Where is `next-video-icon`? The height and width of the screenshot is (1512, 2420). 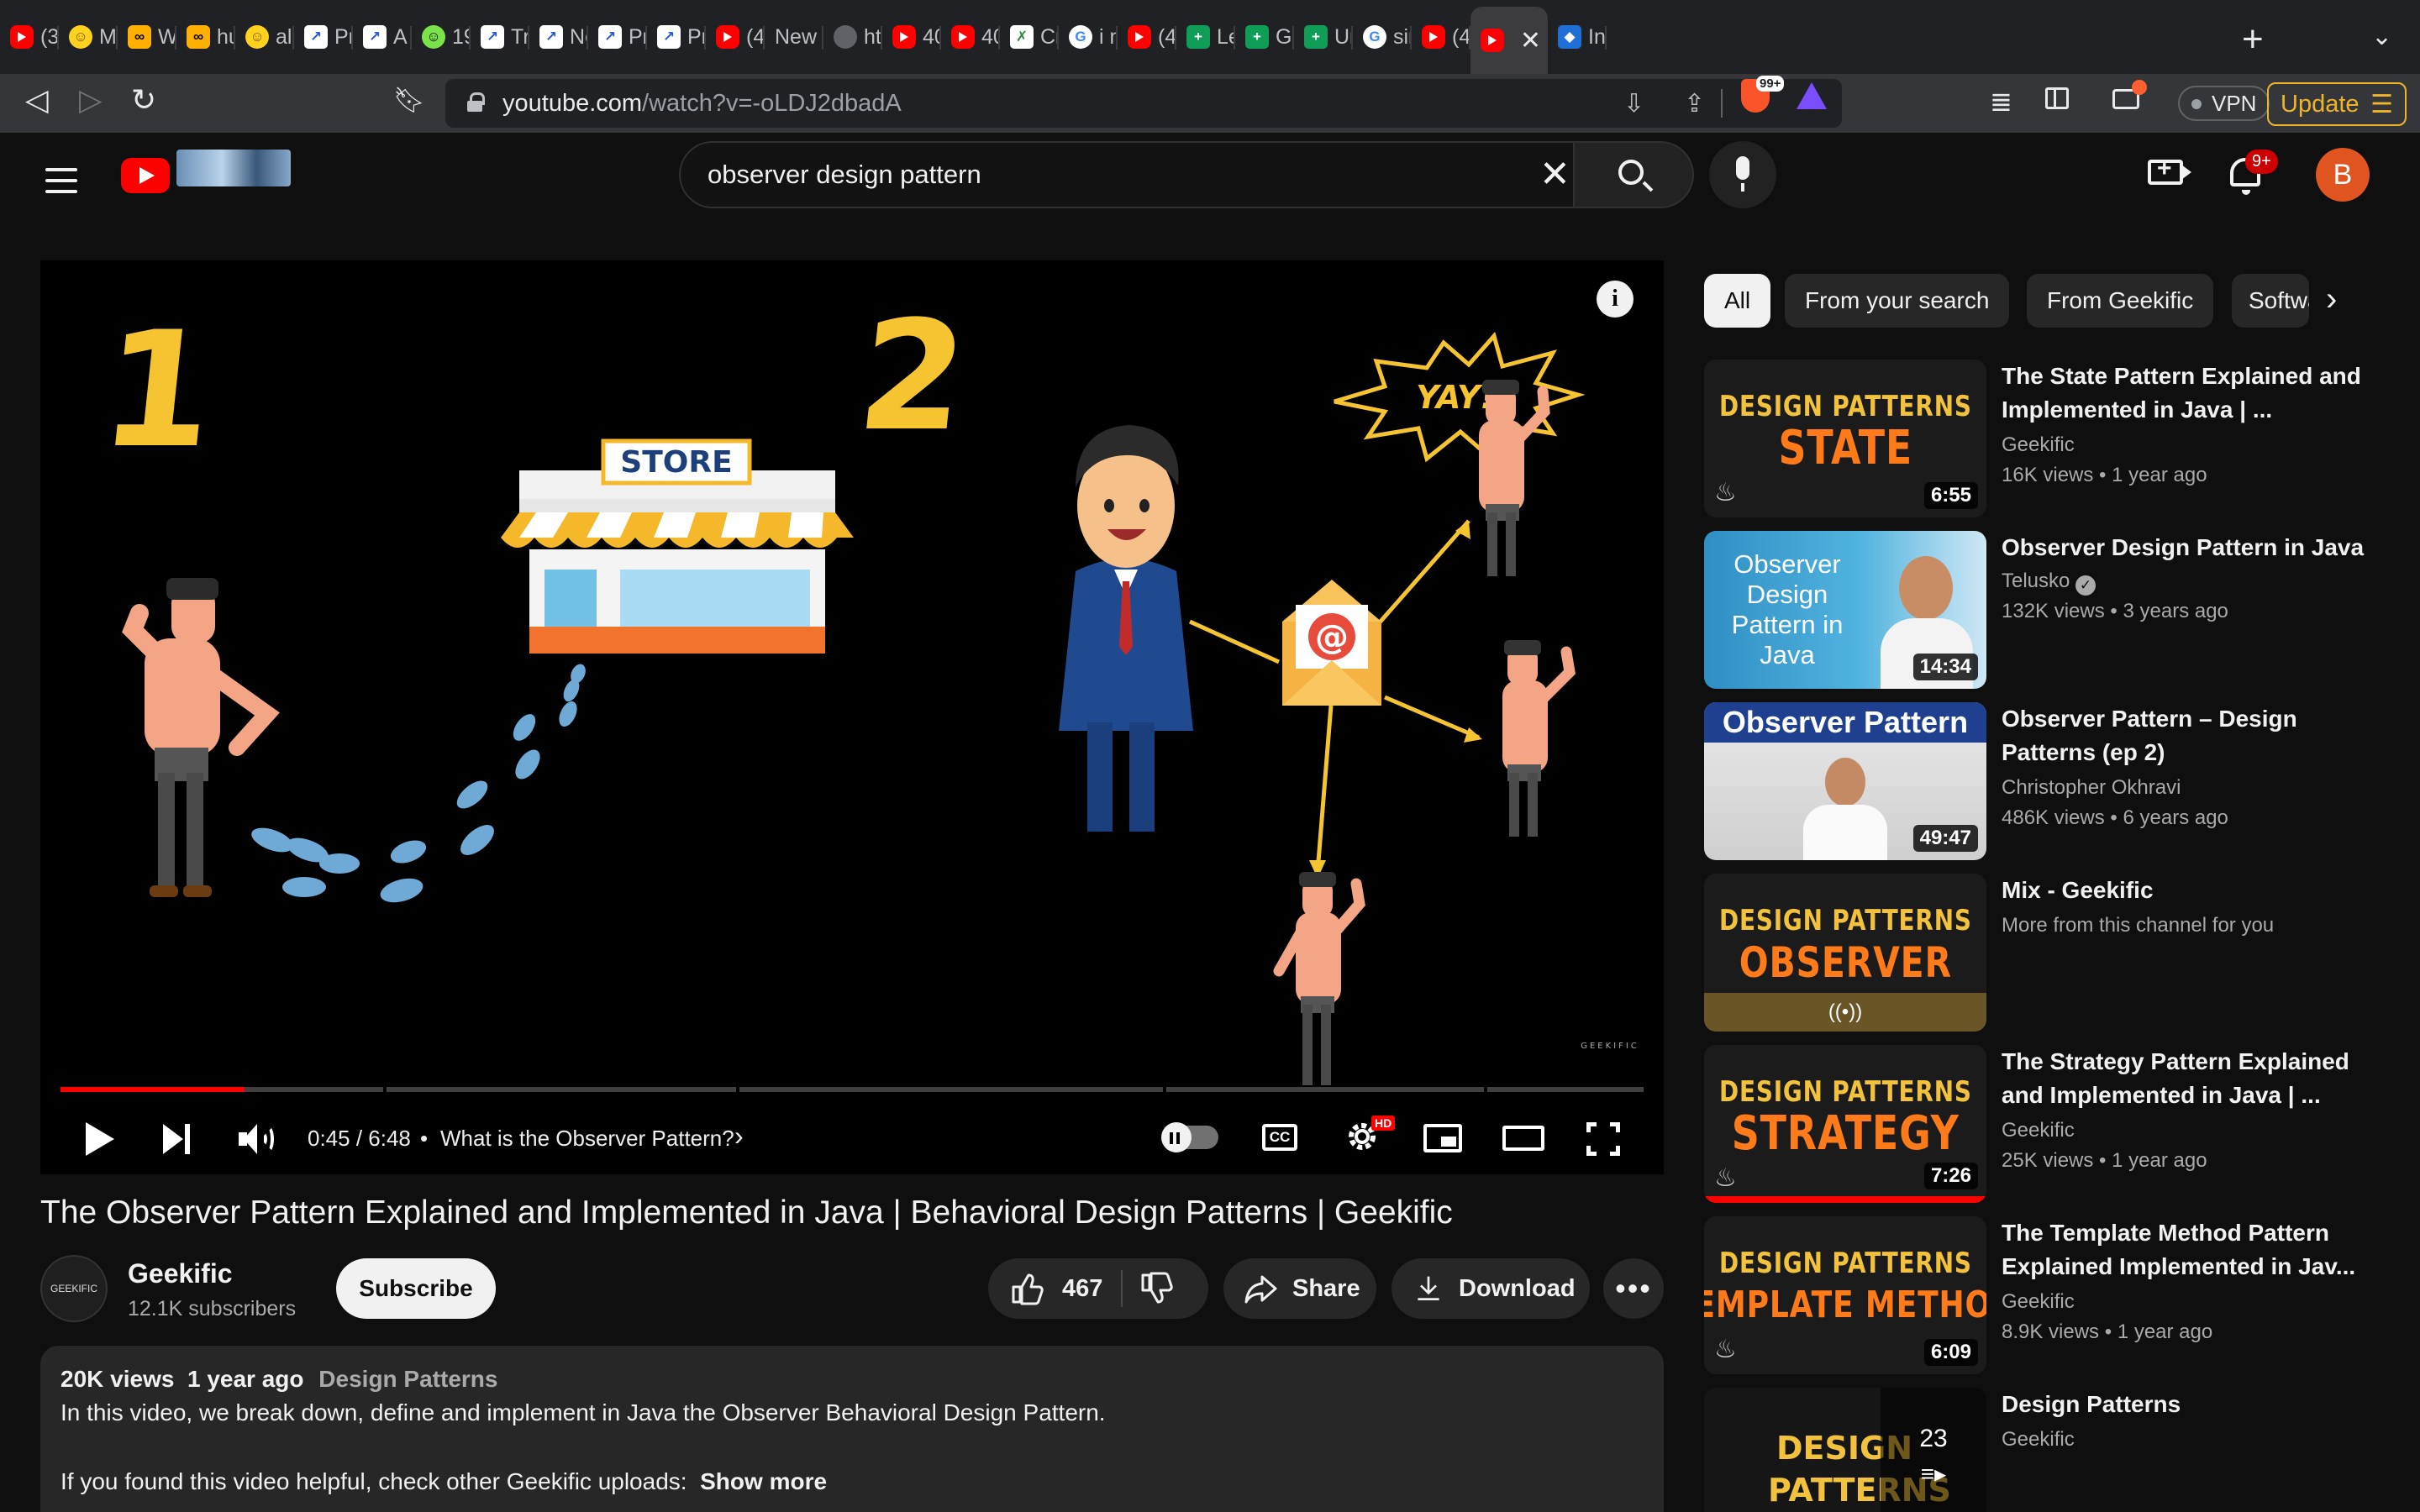
next-video-icon is located at coordinates (177, 1139).